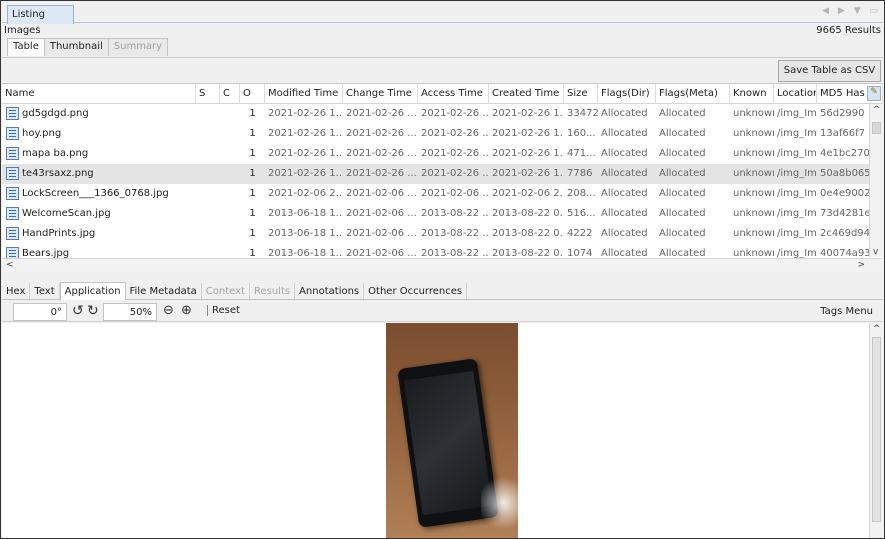 The image size is (885, 539). What do you see at coordinates (93, 311) in the screenshot?
I see `rotate-right-icon: ↻` at bounding box center [93, 311].